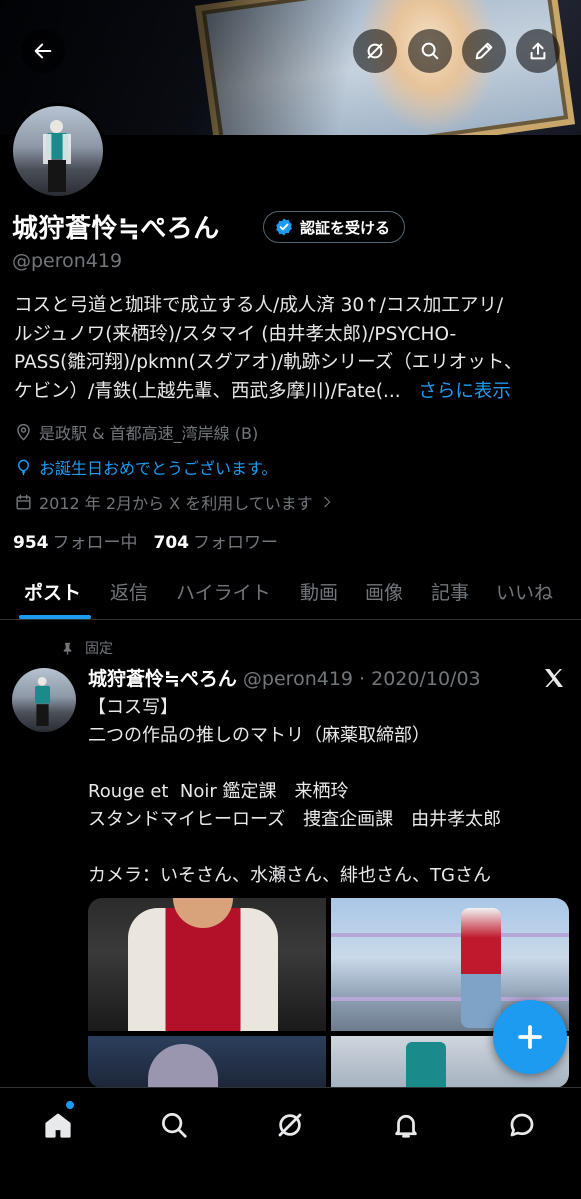 The height and width of the screenshot is (1199, 581). What do you see at coordinates (284, 227) in the screenshot?
I see `verified-badge-icon` at bounding box center [284, 227].